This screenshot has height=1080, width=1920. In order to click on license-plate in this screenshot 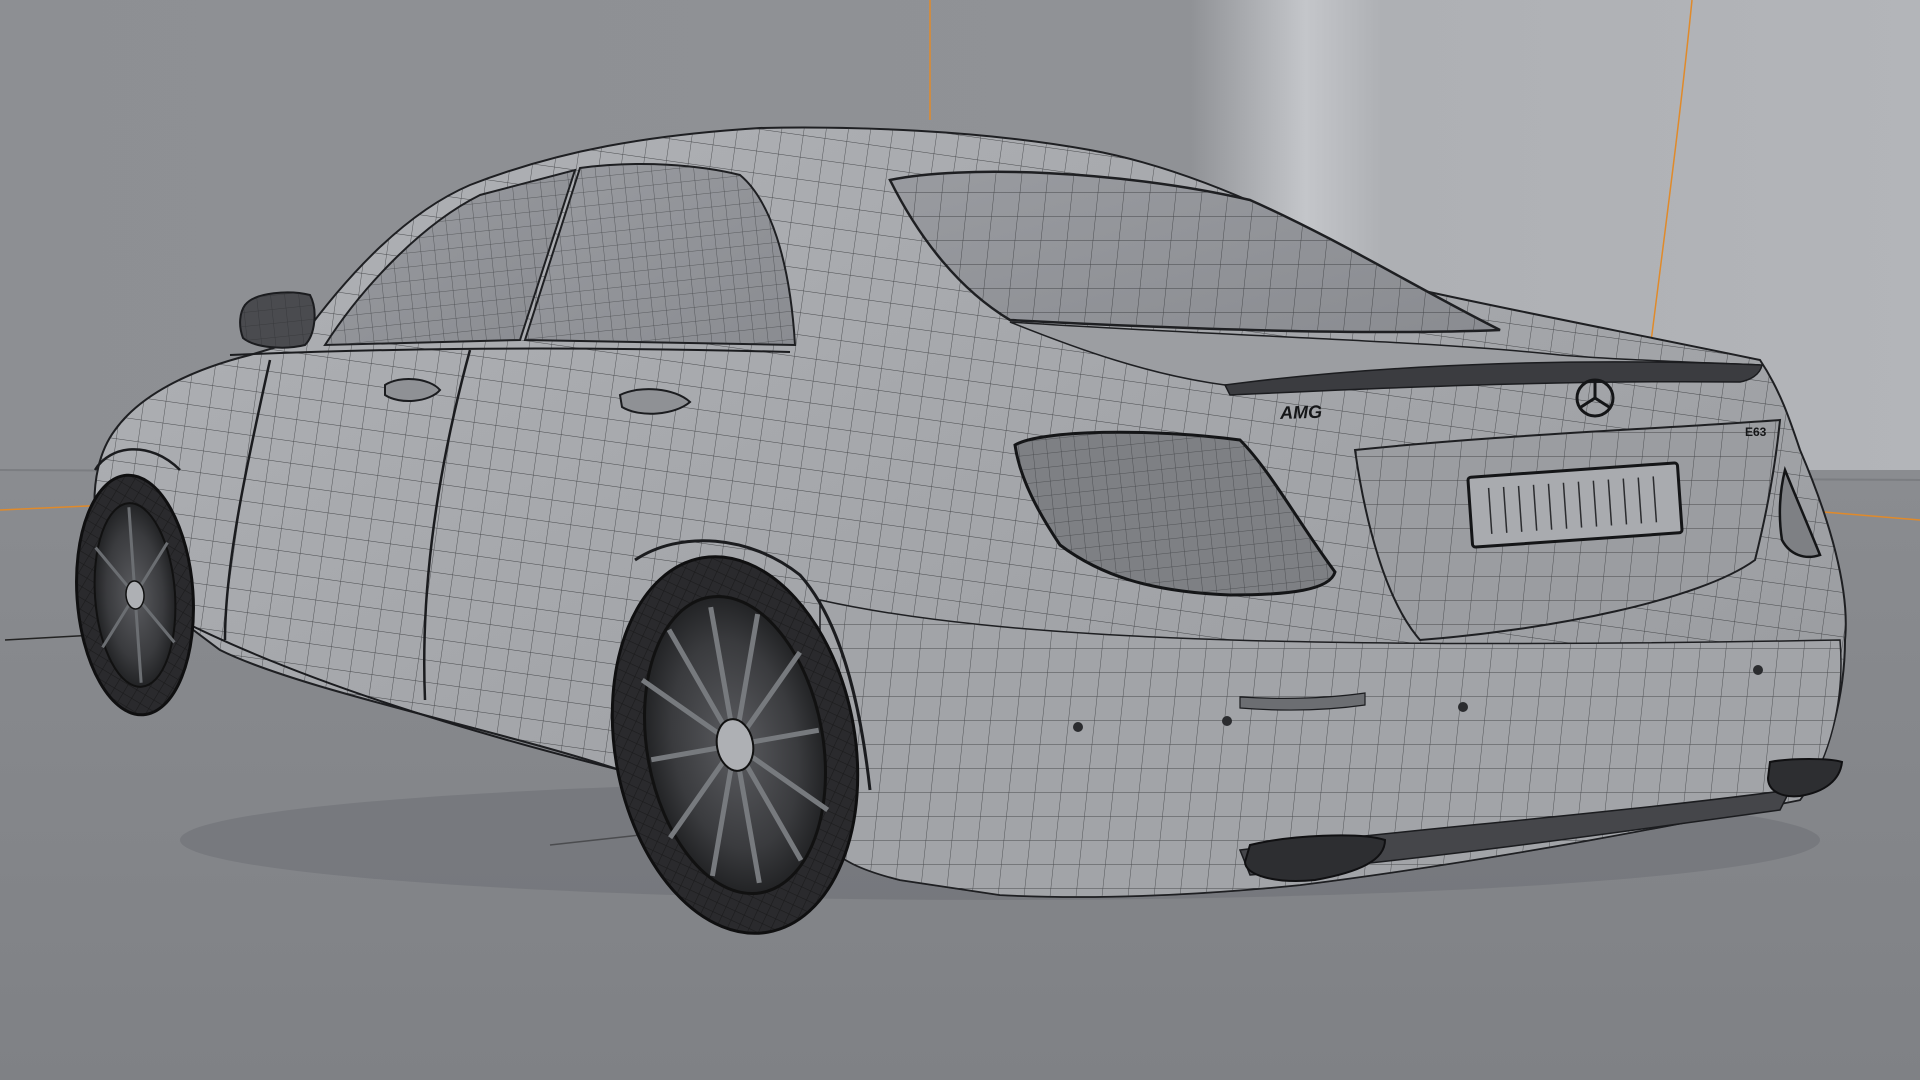, I will do `click(1575, 505)`.